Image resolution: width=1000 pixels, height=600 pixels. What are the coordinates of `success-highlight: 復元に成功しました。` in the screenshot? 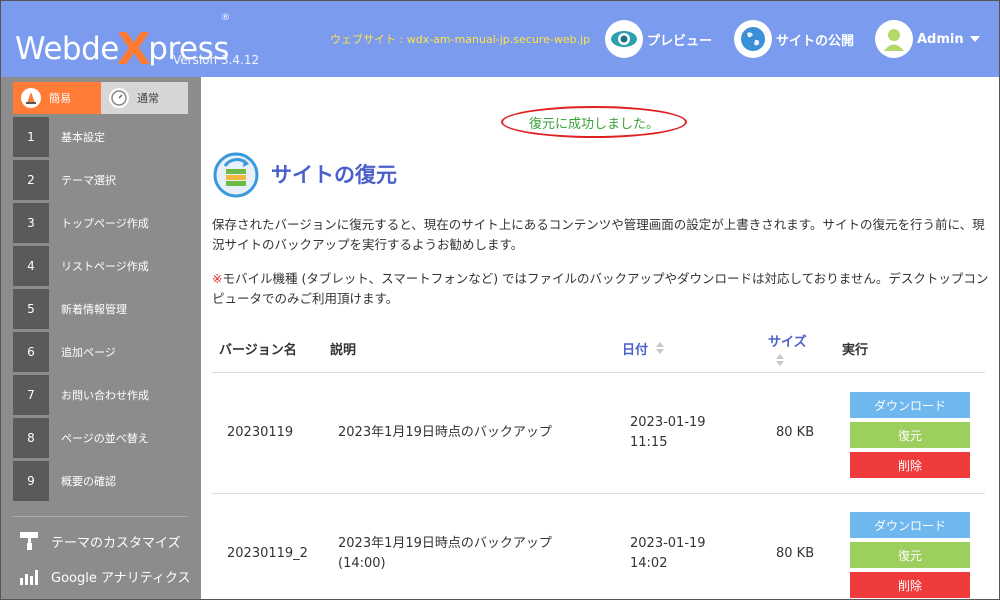 It's located at (594, 122).